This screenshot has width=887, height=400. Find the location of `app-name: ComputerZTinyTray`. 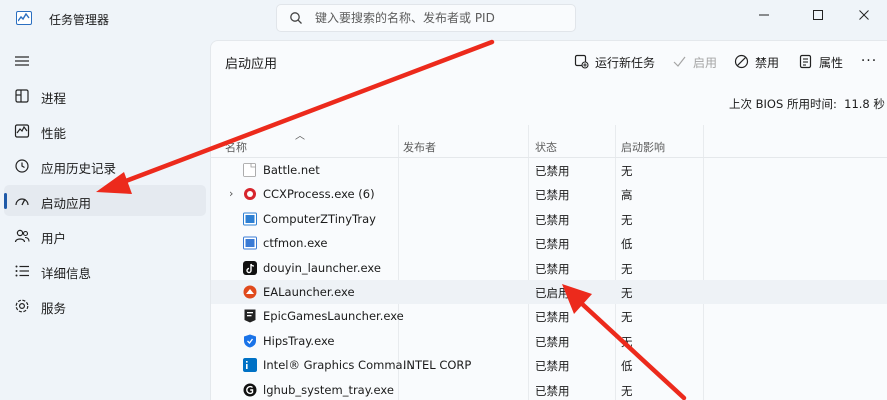

app-name: ComputerZTinyTray is located at coordinates (319, 218).